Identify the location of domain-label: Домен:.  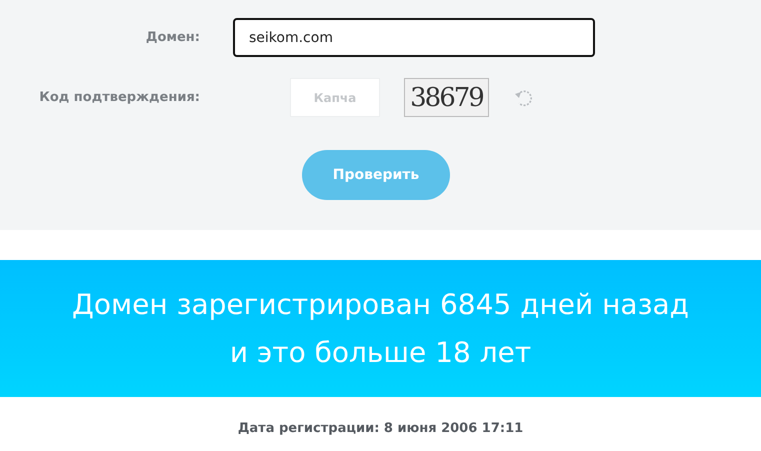
(172, 37).